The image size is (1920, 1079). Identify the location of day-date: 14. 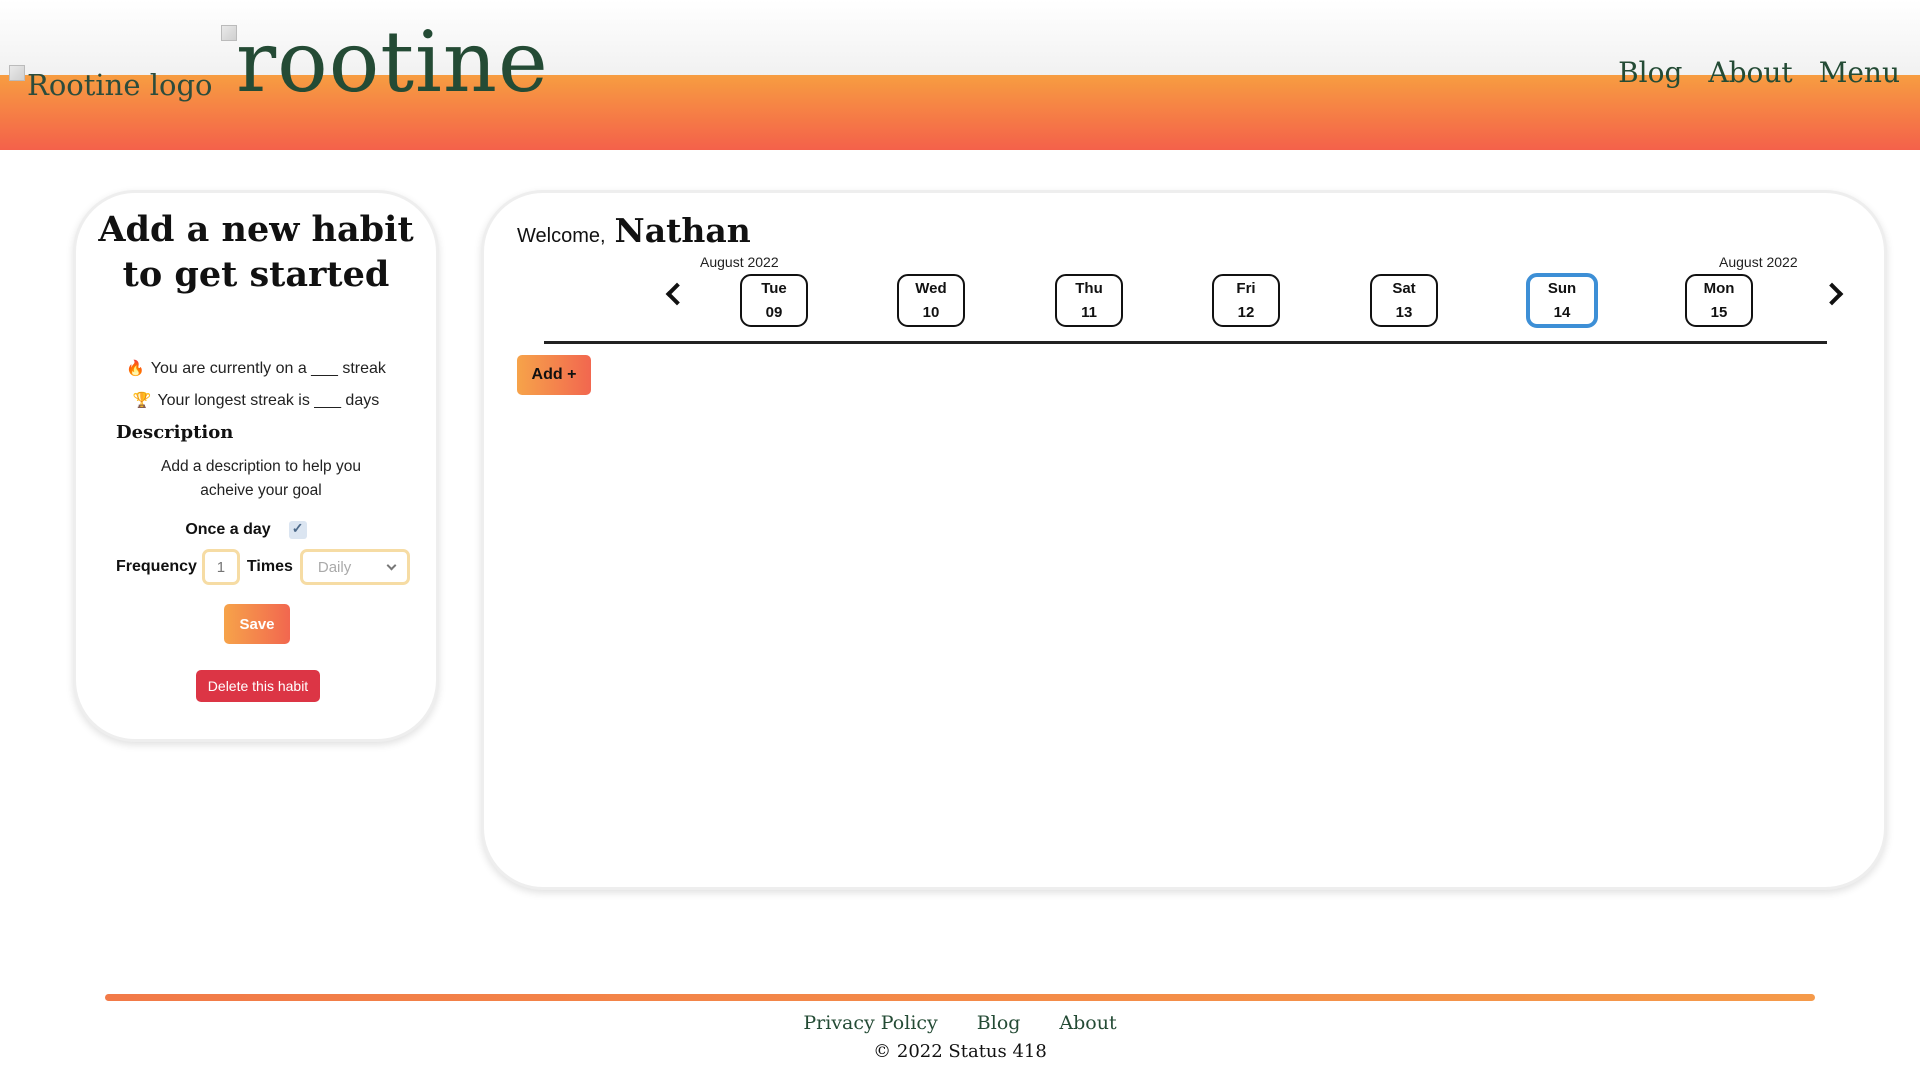
(1562, 312).